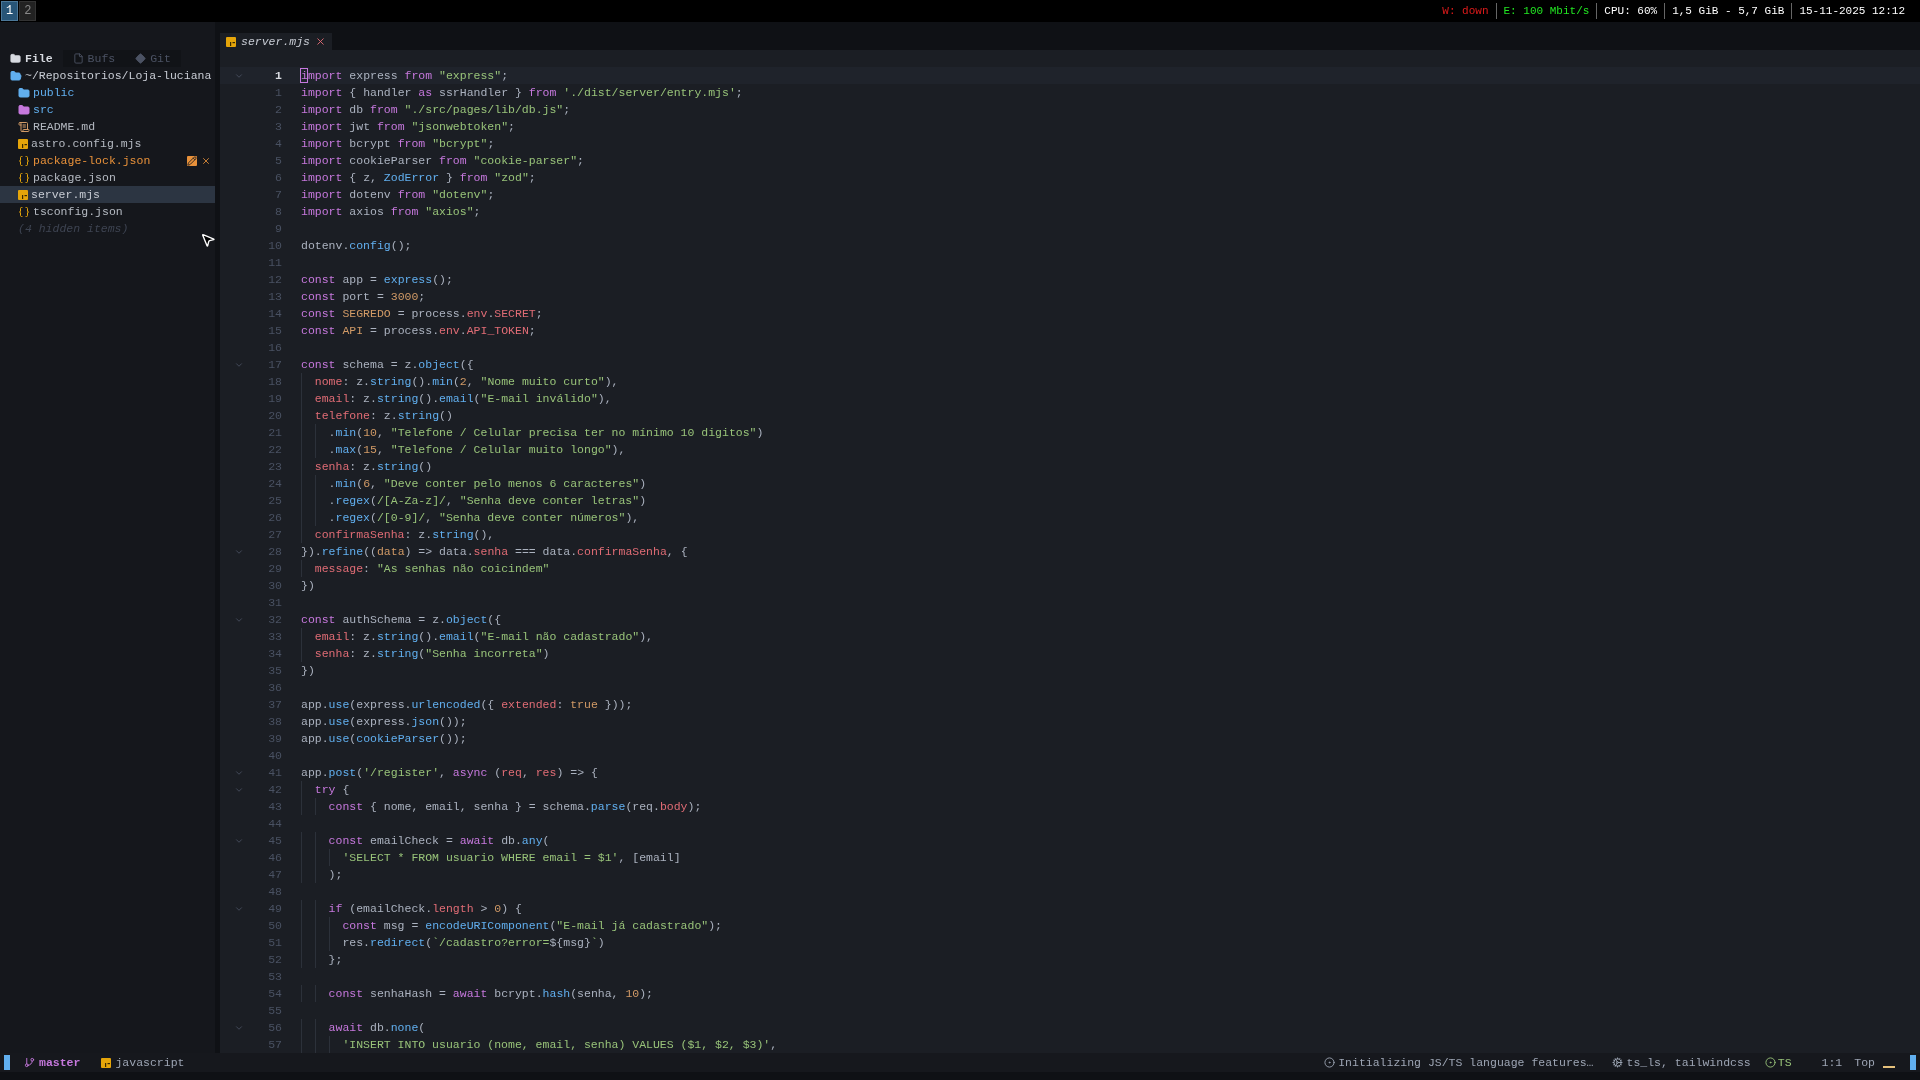 Image resolution: width=1920 pixels, height=1080 pixels. Describe the element at coordinates (391, 211) in the screenshot. I see `code-line: import axios from "axios";` at that location.